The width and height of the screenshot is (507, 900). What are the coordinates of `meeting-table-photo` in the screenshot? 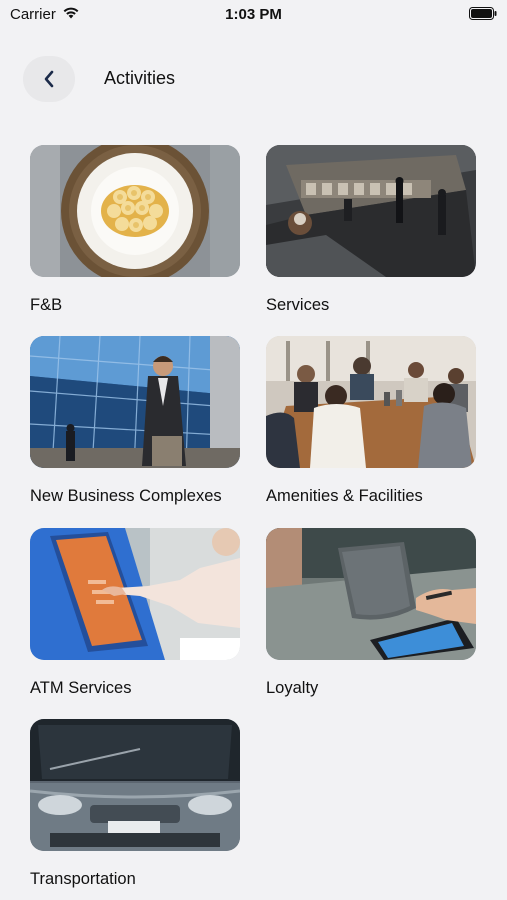 It's located at (371, 402).